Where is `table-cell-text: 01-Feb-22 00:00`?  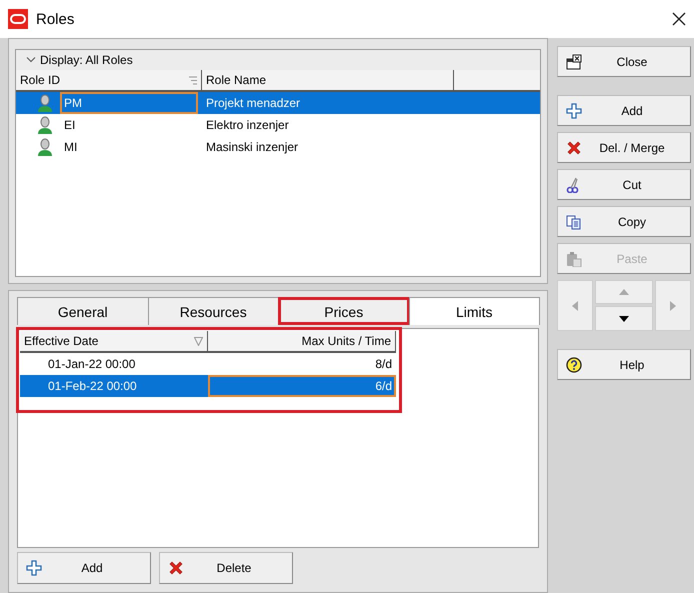
table-cell-text: 01-Feb-22 00:00 is located at coordinates (92, 386).